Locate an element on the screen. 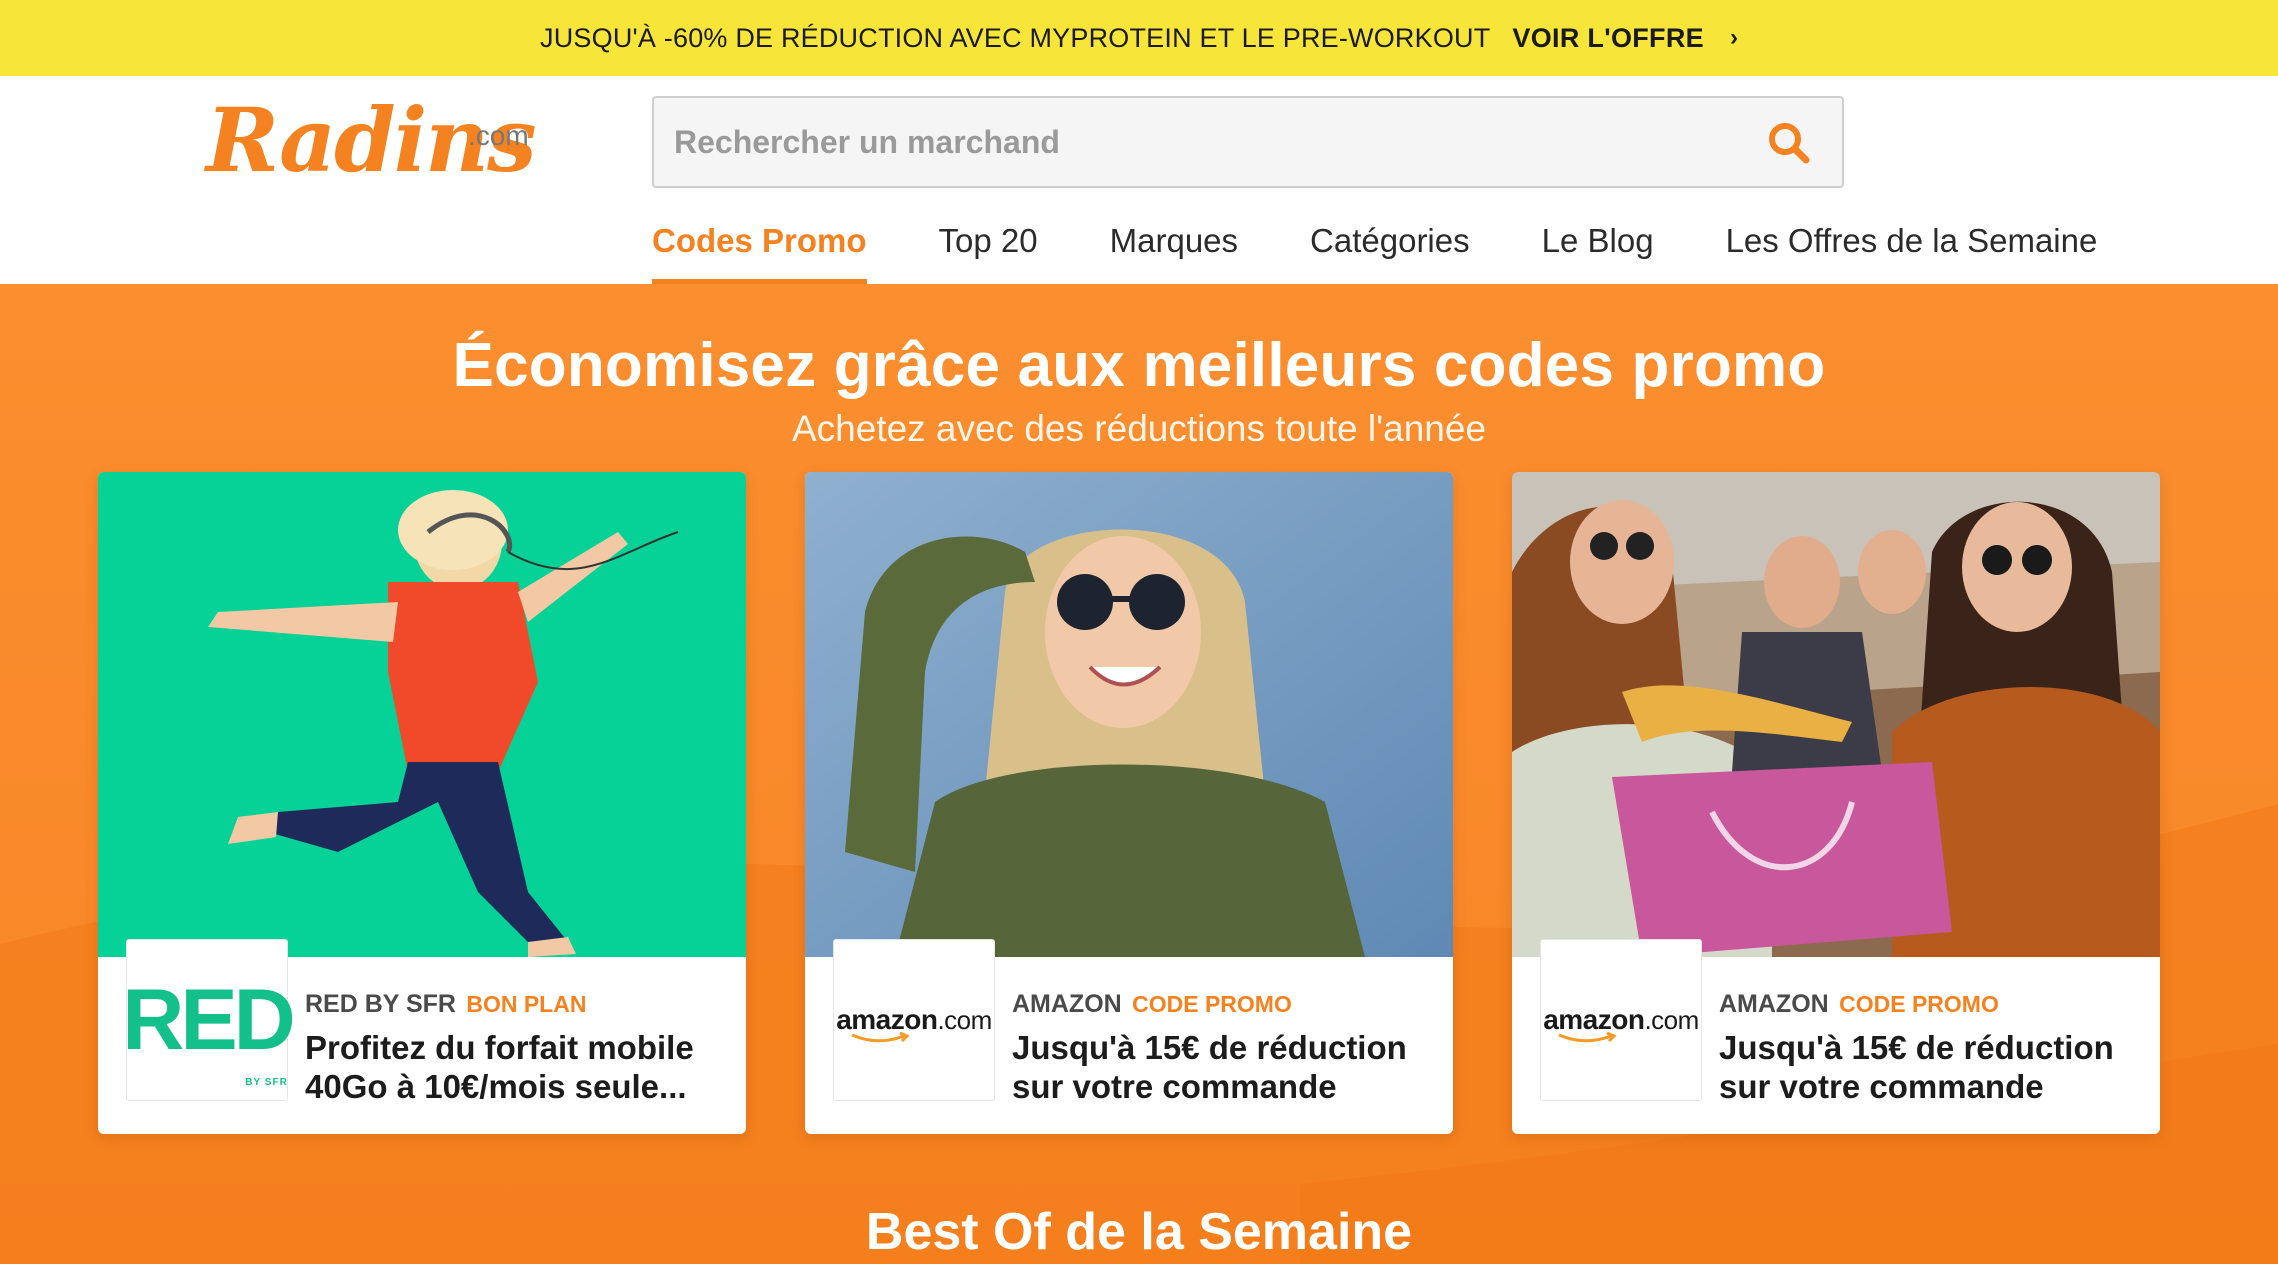 This screenshot has width=2278, height=1264. chevron-right-icon: › is located at coordinates (1733, 37).